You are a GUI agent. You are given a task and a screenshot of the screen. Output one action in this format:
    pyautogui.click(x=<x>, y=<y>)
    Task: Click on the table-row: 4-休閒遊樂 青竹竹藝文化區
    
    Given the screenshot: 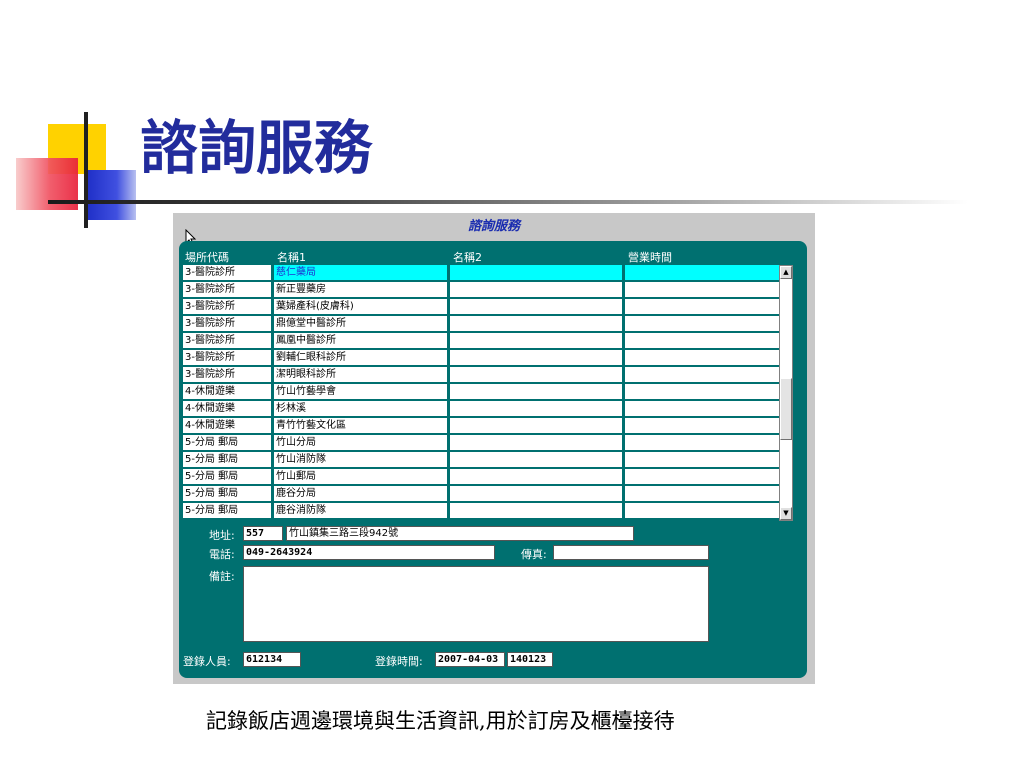 What is the action you would take?
    pyautogui.click(x=481, y=426)
    